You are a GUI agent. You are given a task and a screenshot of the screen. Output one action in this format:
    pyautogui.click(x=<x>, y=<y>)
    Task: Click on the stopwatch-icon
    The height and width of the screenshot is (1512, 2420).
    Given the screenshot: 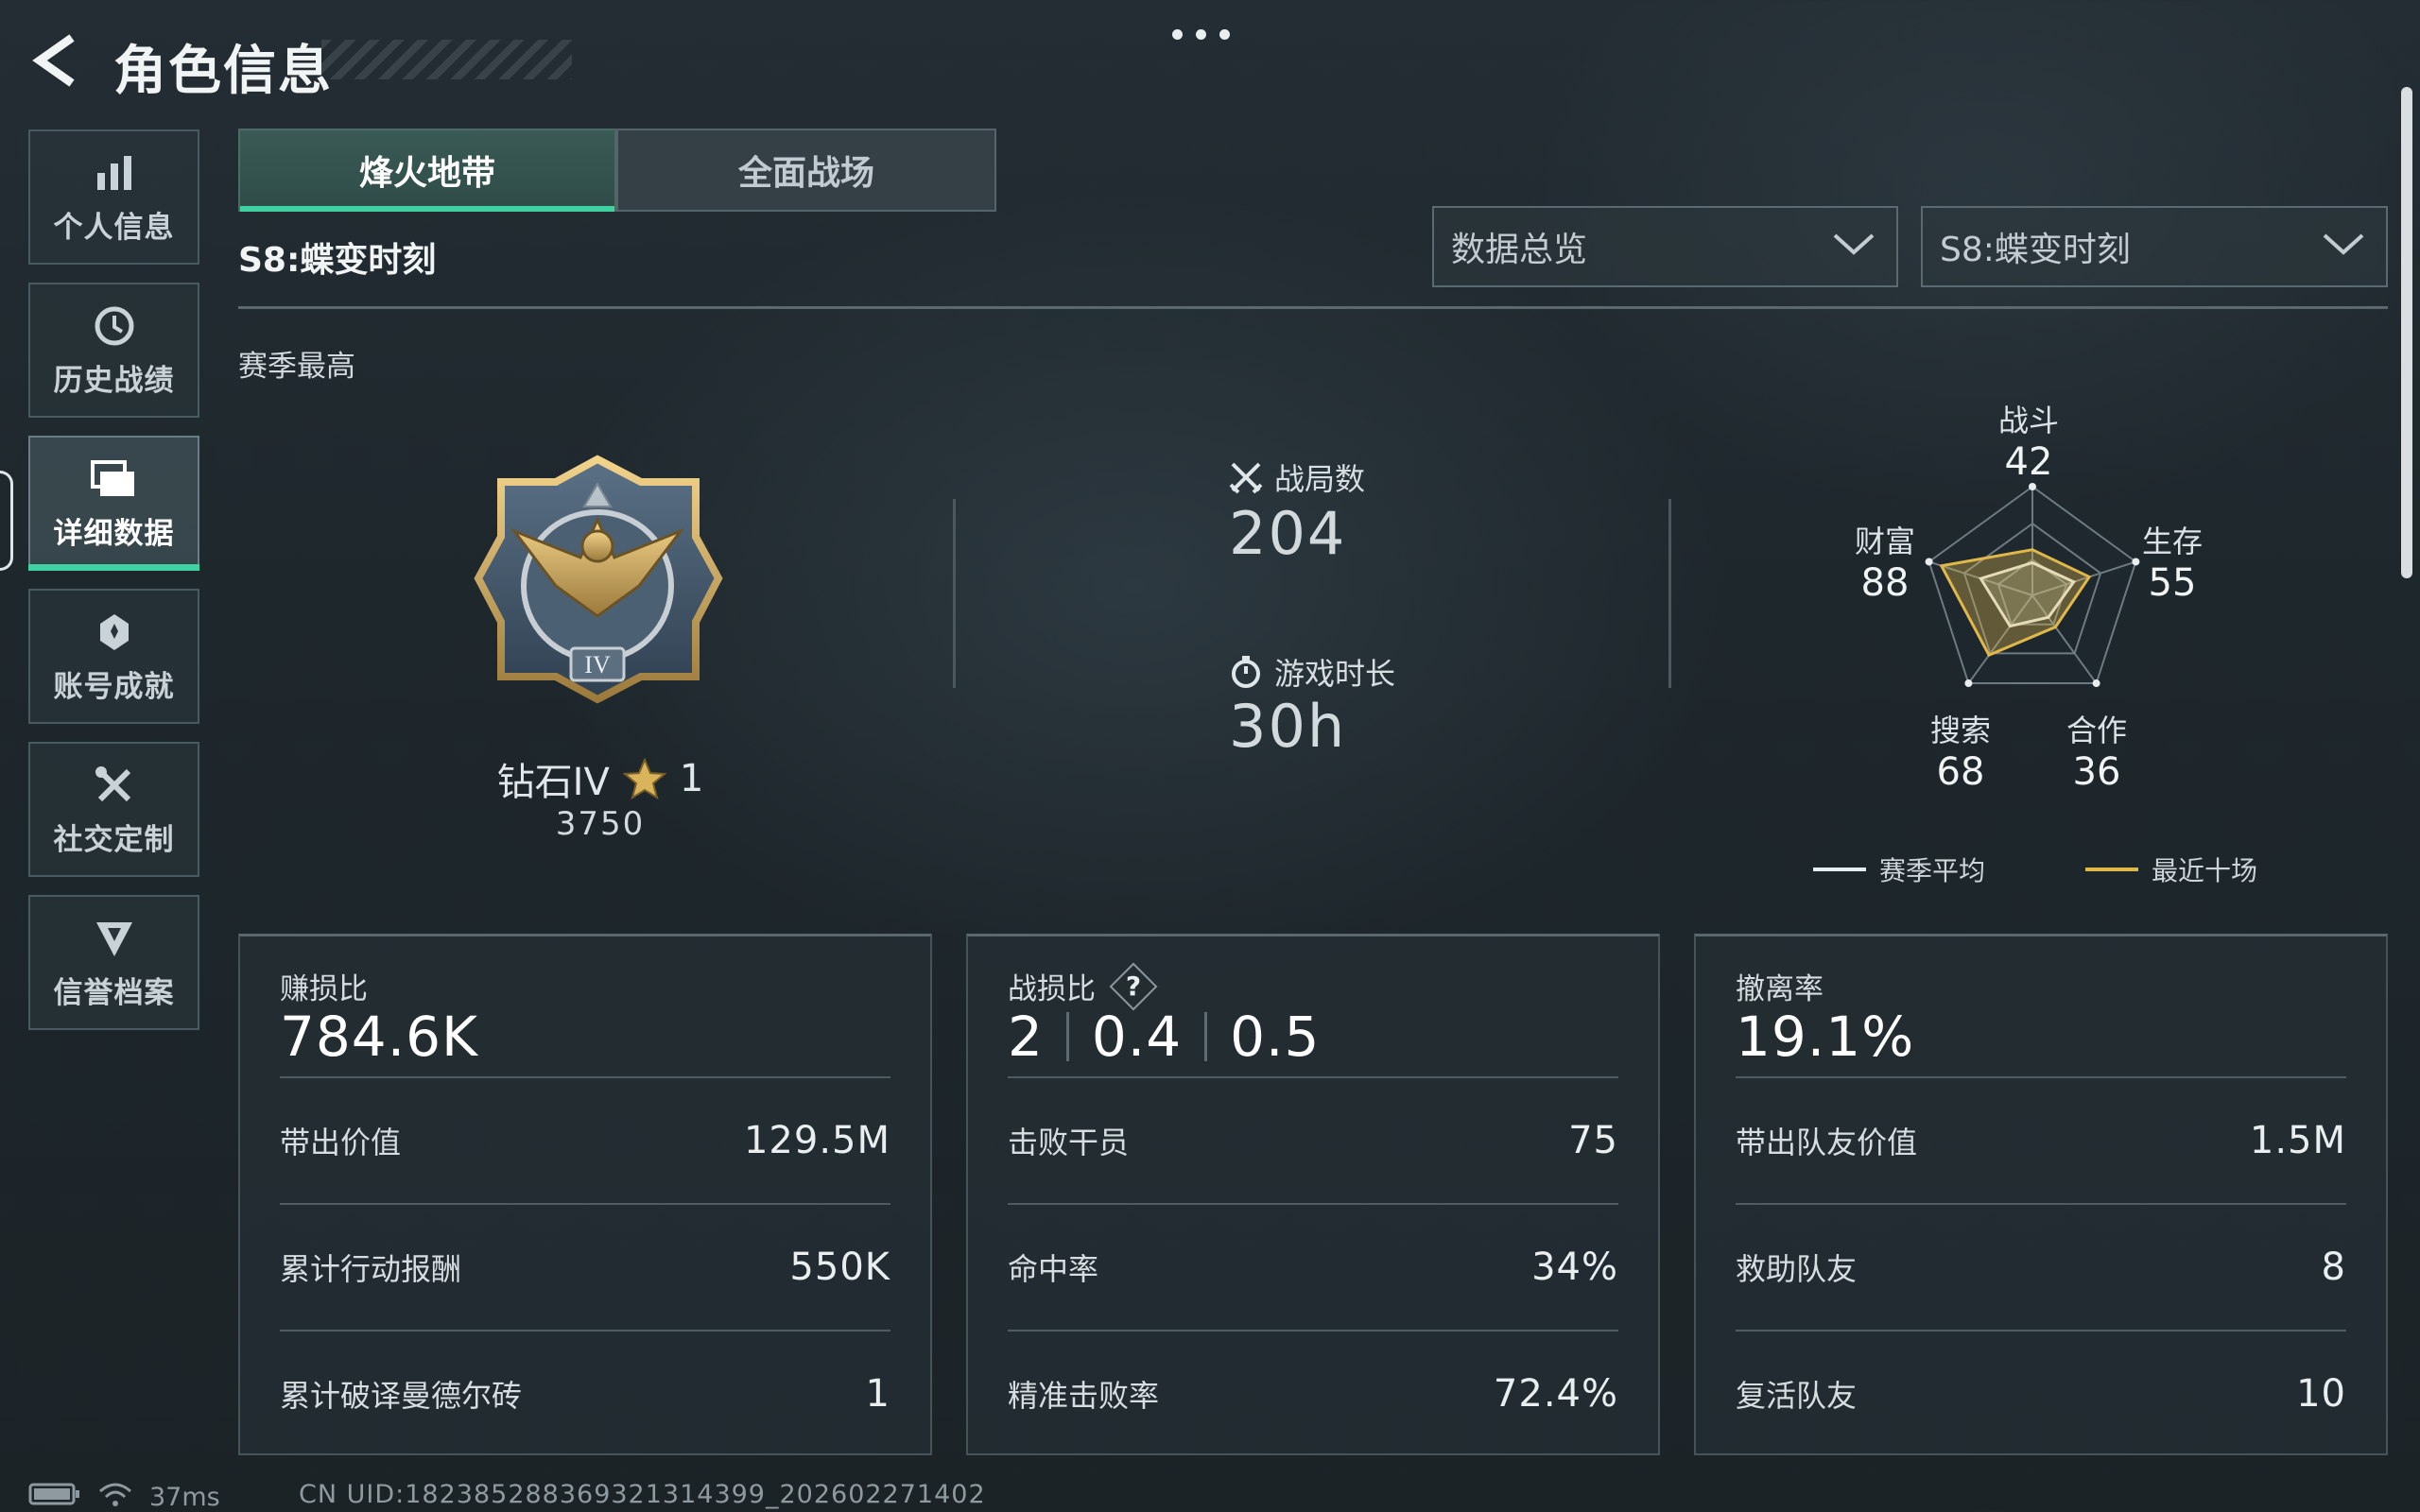 What is the action you would take?
    pyautogui.click(x=1246, y=672)
    